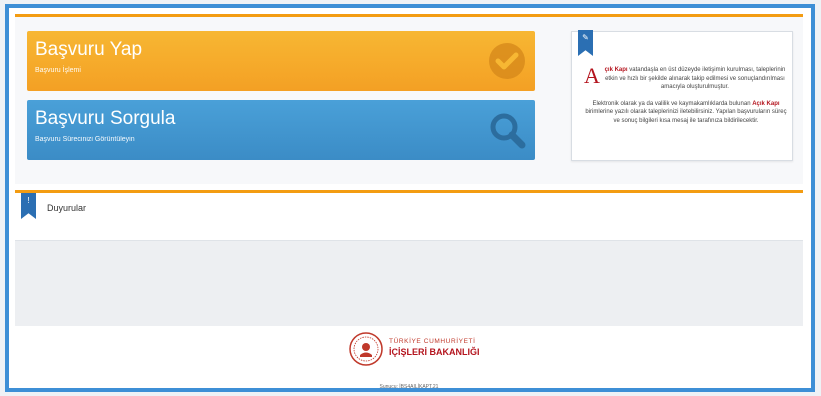 This screenshot has height=396, width=821. Describe the element at coordinates (765, 104) in the screenshot. I see `acik-kapi-link: Açık Kapı` at that location.